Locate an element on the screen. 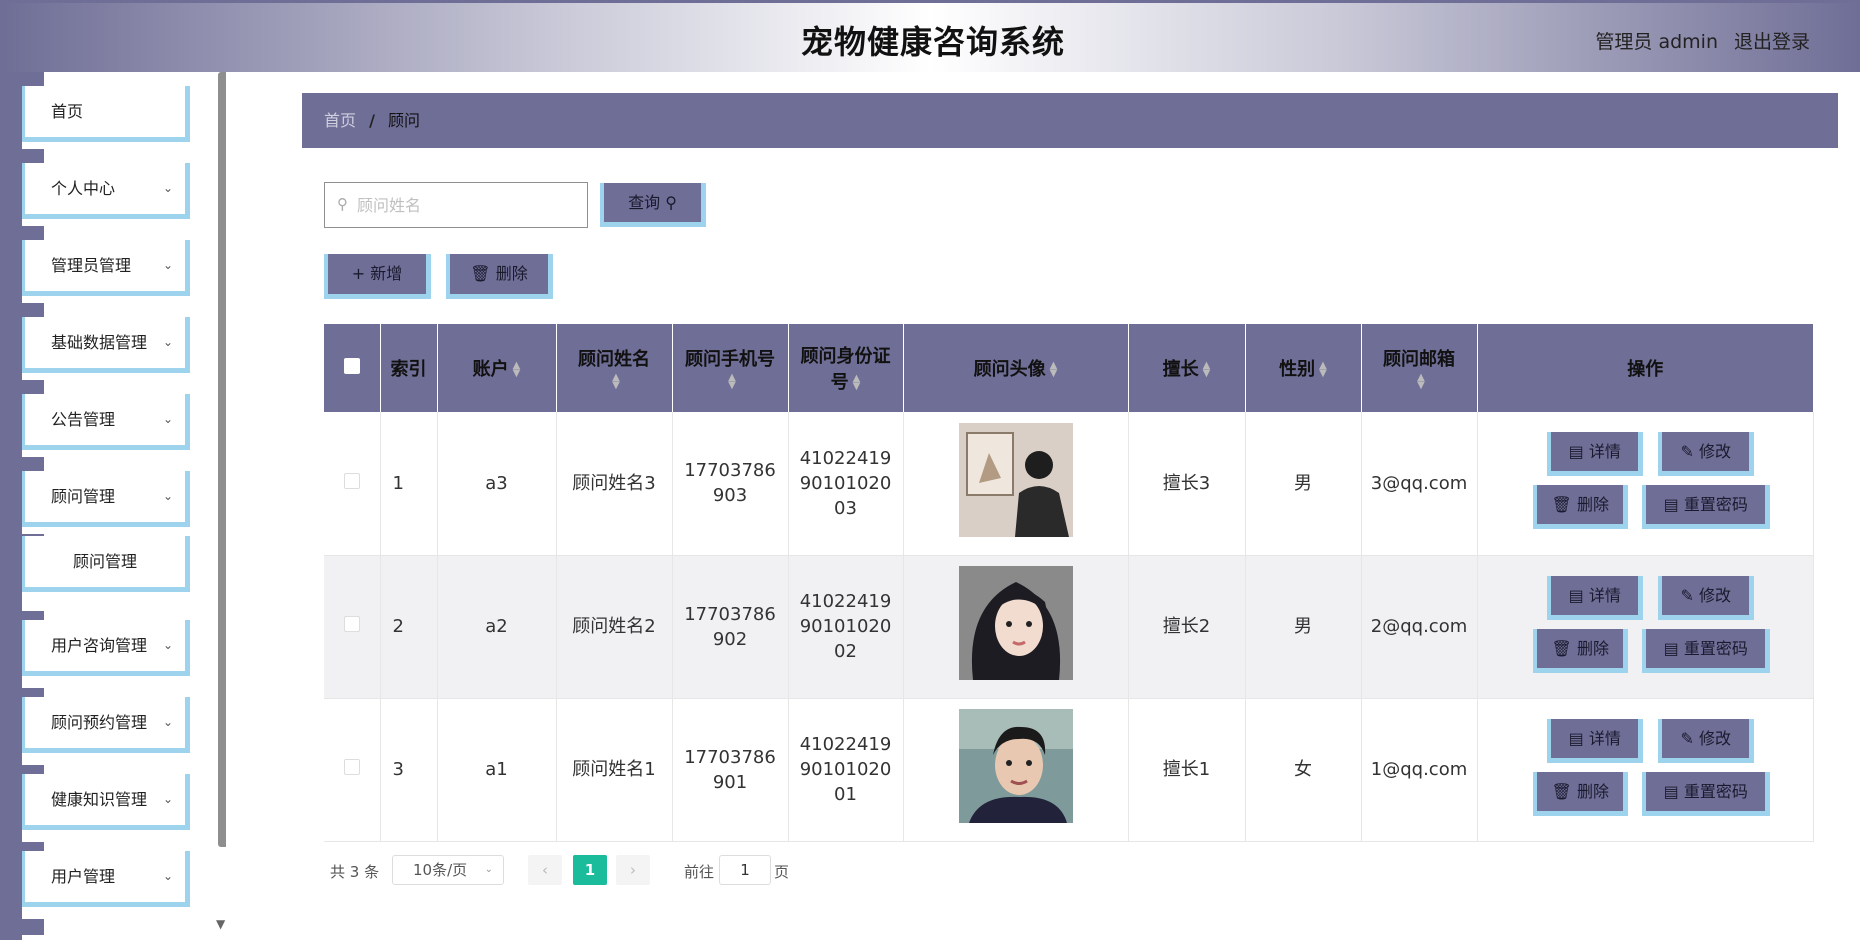  sidebar-item-admin: 管理员管理 ⌄ is located at coordinates (106, 268).